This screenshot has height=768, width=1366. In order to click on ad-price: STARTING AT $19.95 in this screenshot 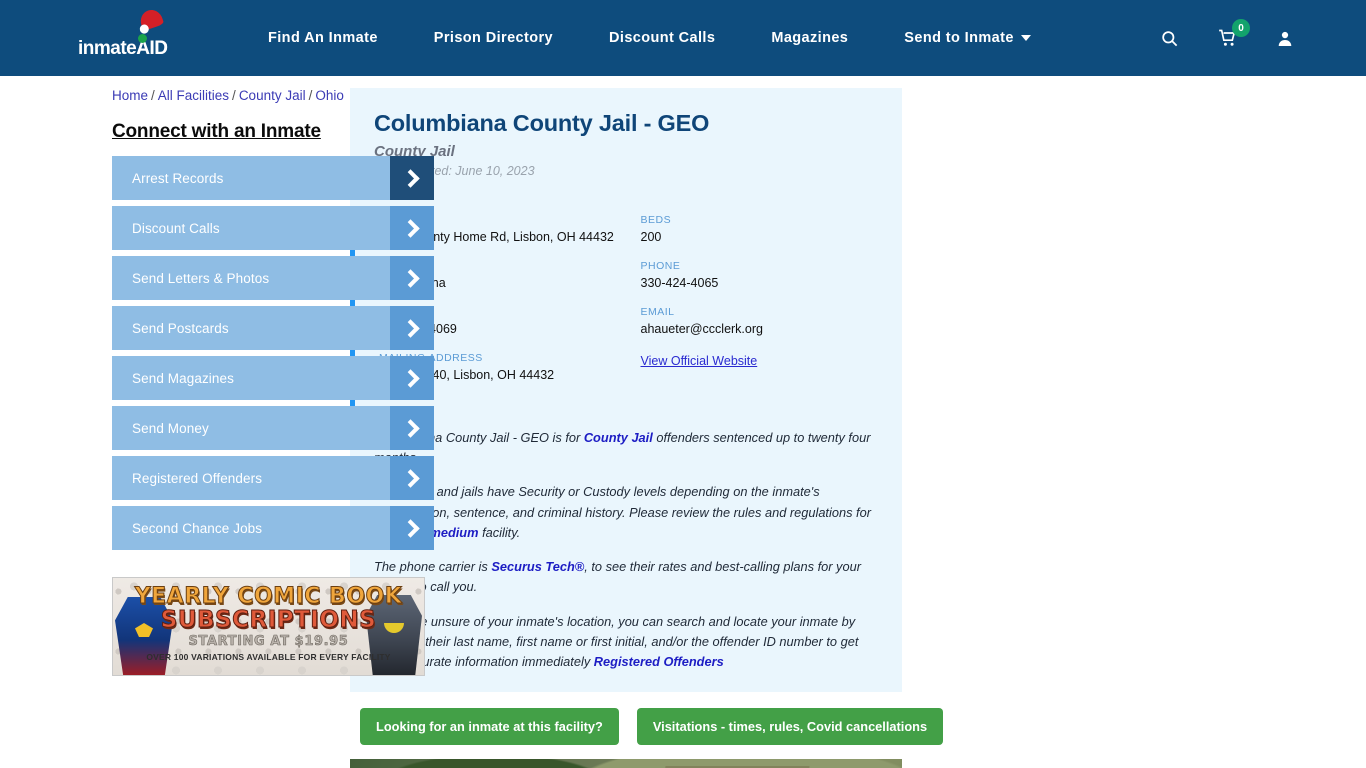, I will do `click(268, 642)`.